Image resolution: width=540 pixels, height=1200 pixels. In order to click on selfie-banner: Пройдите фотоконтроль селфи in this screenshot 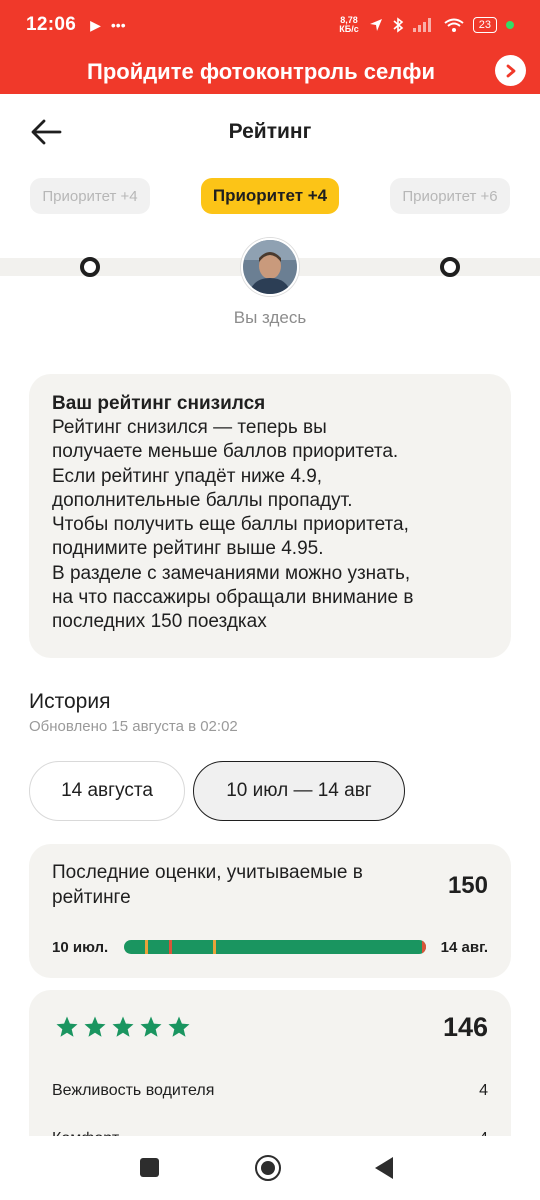, I will do `click(270, 72)`.